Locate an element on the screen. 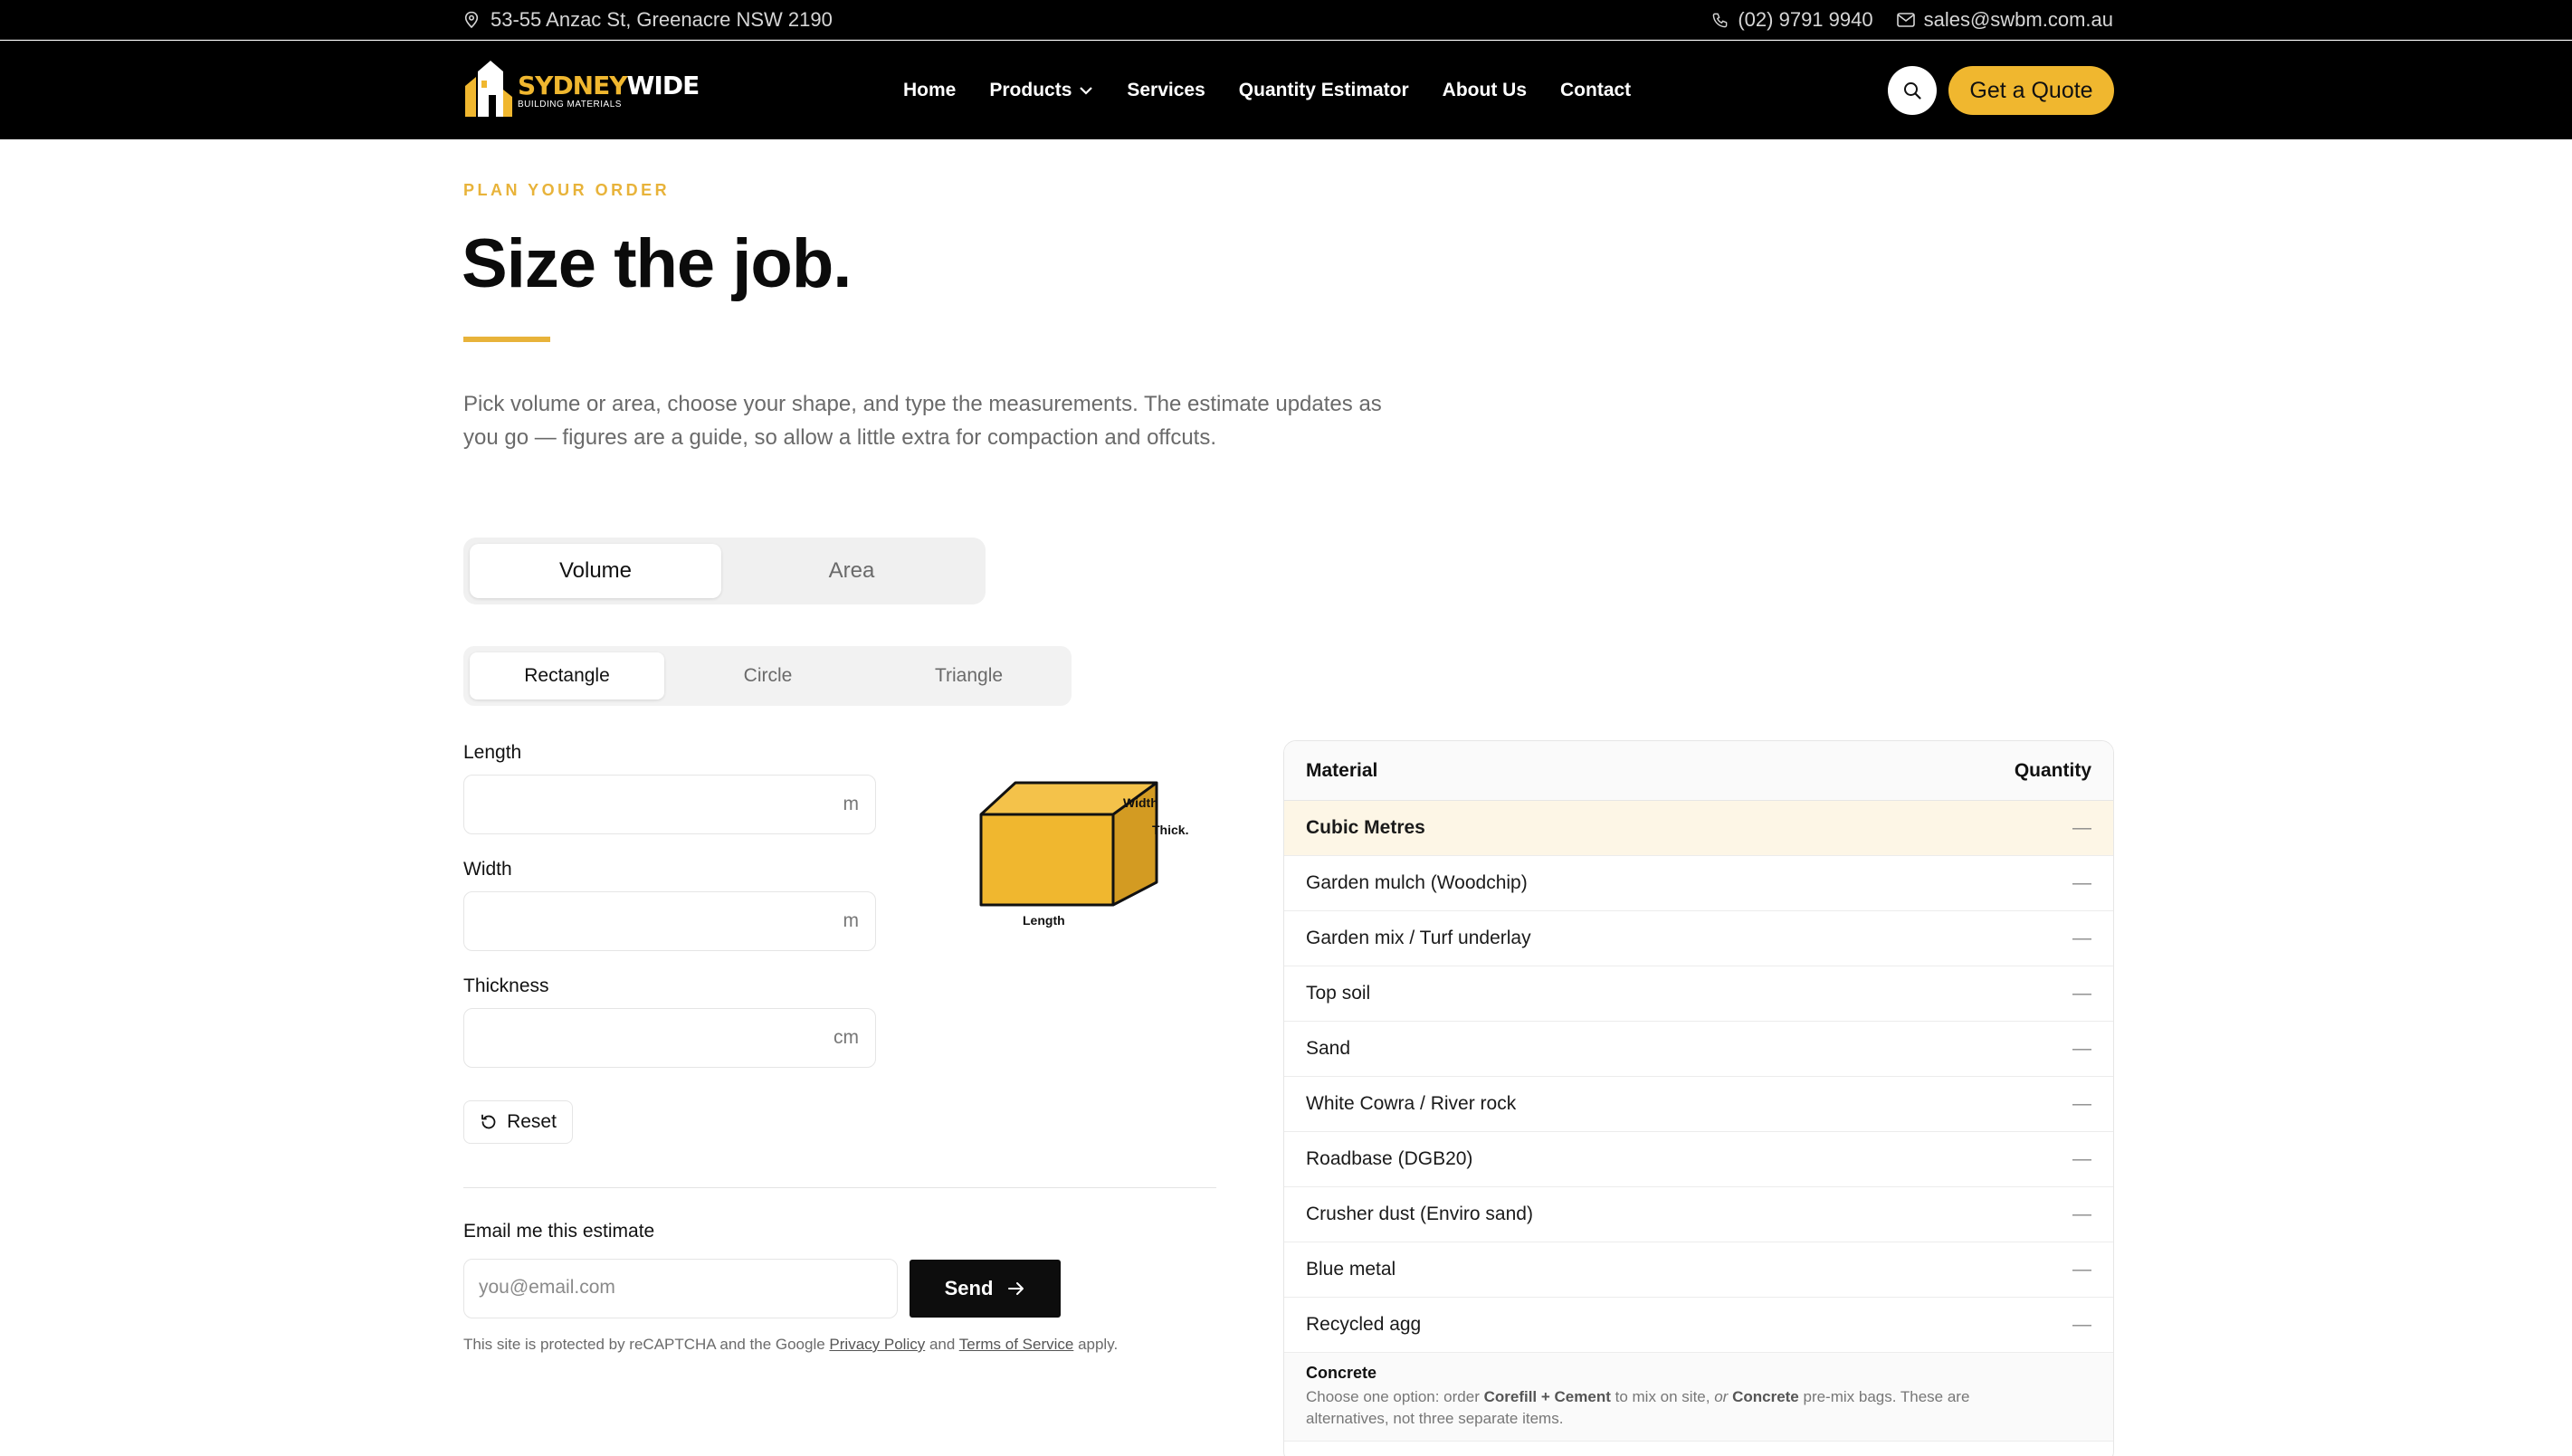 This screenshot has width=2572, height=1456. diagram-thickness-label: Thick. is located at coordinates (1170, 830).